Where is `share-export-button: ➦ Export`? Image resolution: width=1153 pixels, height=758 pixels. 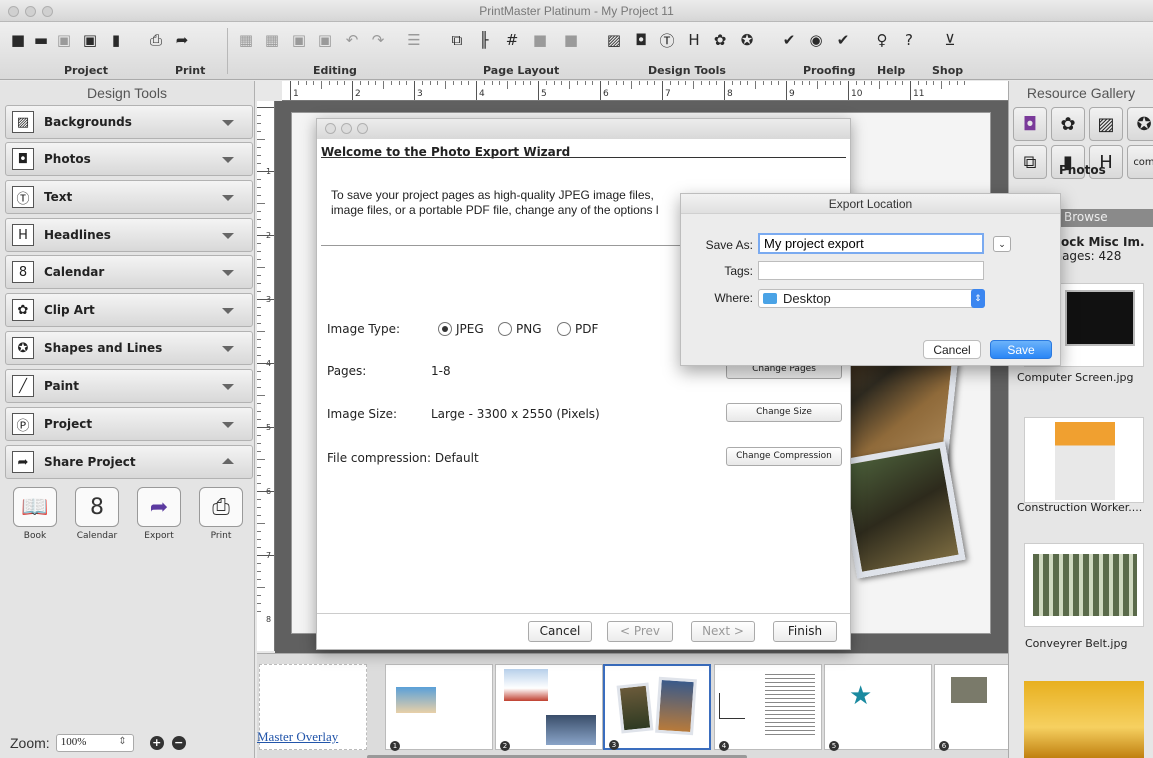 share-export-button: ➦ Export is located at coordinates (159, 514).